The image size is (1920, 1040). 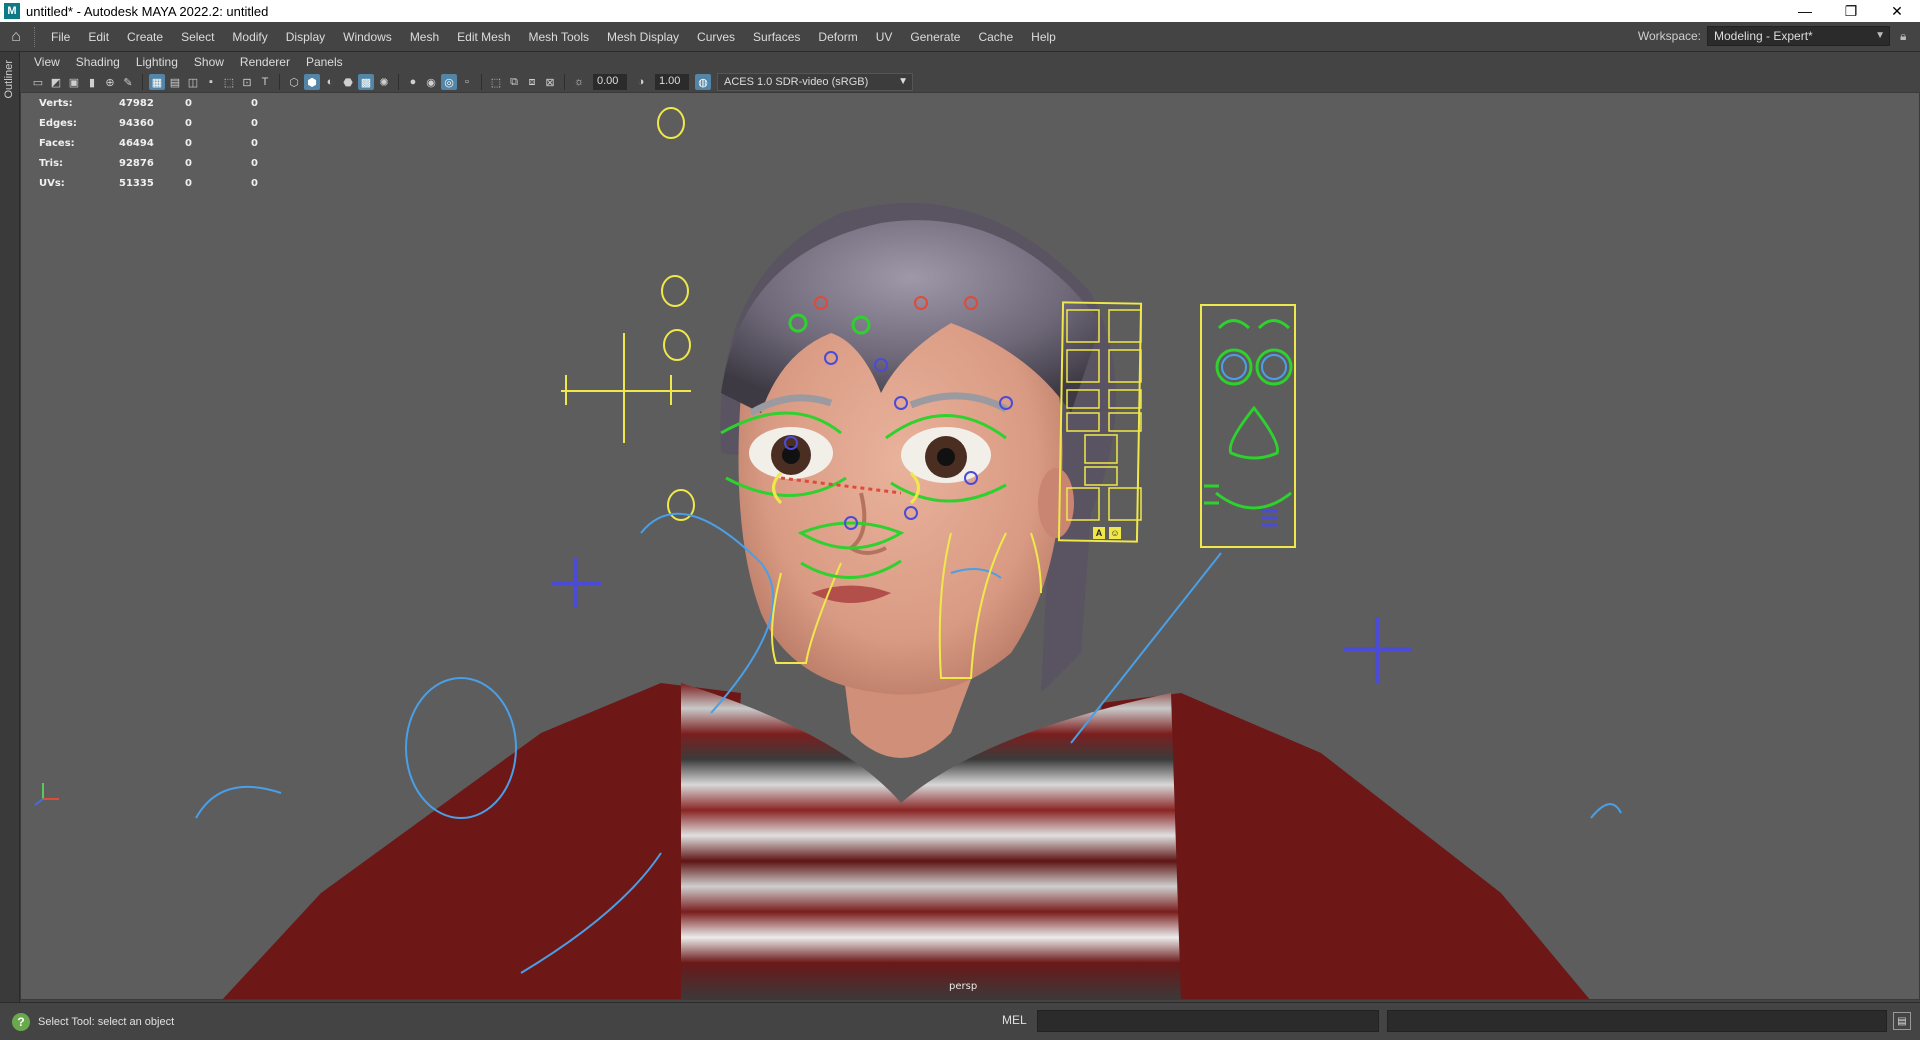 I want to click on panel-menu-view: View, so click(x=47, y=62).